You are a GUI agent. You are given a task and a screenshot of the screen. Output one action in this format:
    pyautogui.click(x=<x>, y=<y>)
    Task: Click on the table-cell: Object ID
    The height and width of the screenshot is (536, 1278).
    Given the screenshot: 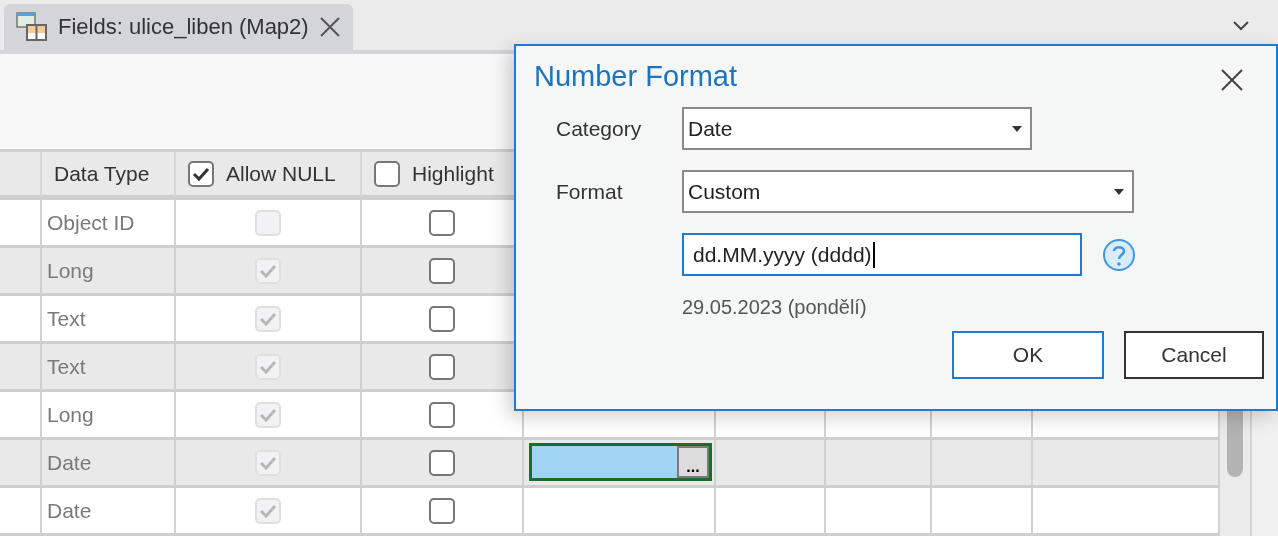 What is the action you would take?
    pyautogui.click(x=109, y=224)
    